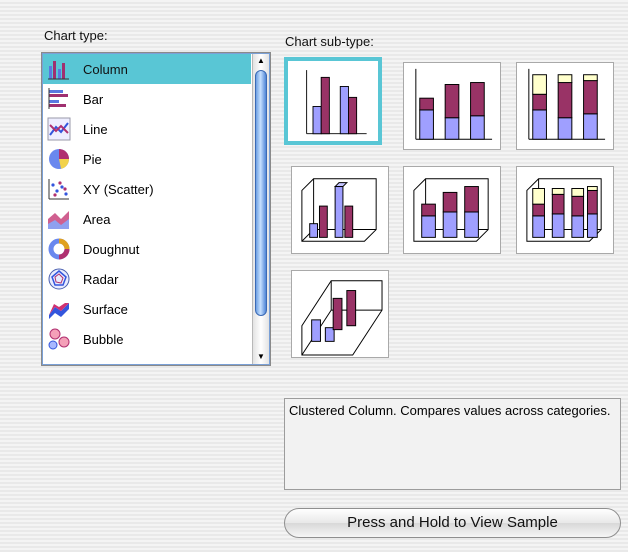 The height and width of the screenshot is (552, 628). What do you see at coordinates (111, 249) in the screenshot?
I see `chart-type-label-text: Doughnut` at bounding box center [111, 249].